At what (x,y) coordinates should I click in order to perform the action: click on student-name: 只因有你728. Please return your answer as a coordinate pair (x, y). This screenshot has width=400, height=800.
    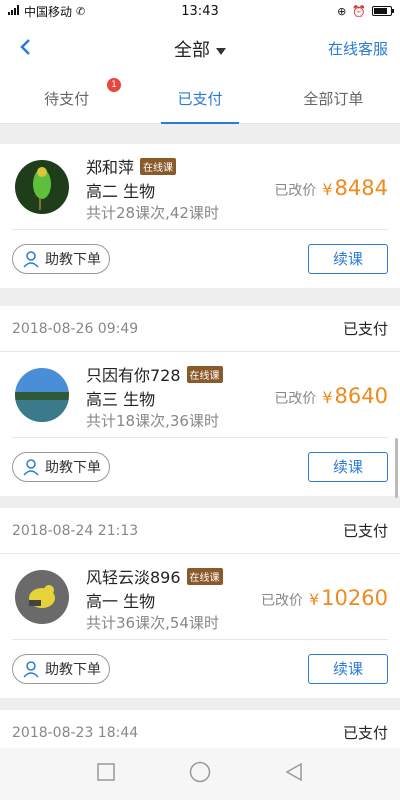
    Looking at the image, I should click on (133, 375).